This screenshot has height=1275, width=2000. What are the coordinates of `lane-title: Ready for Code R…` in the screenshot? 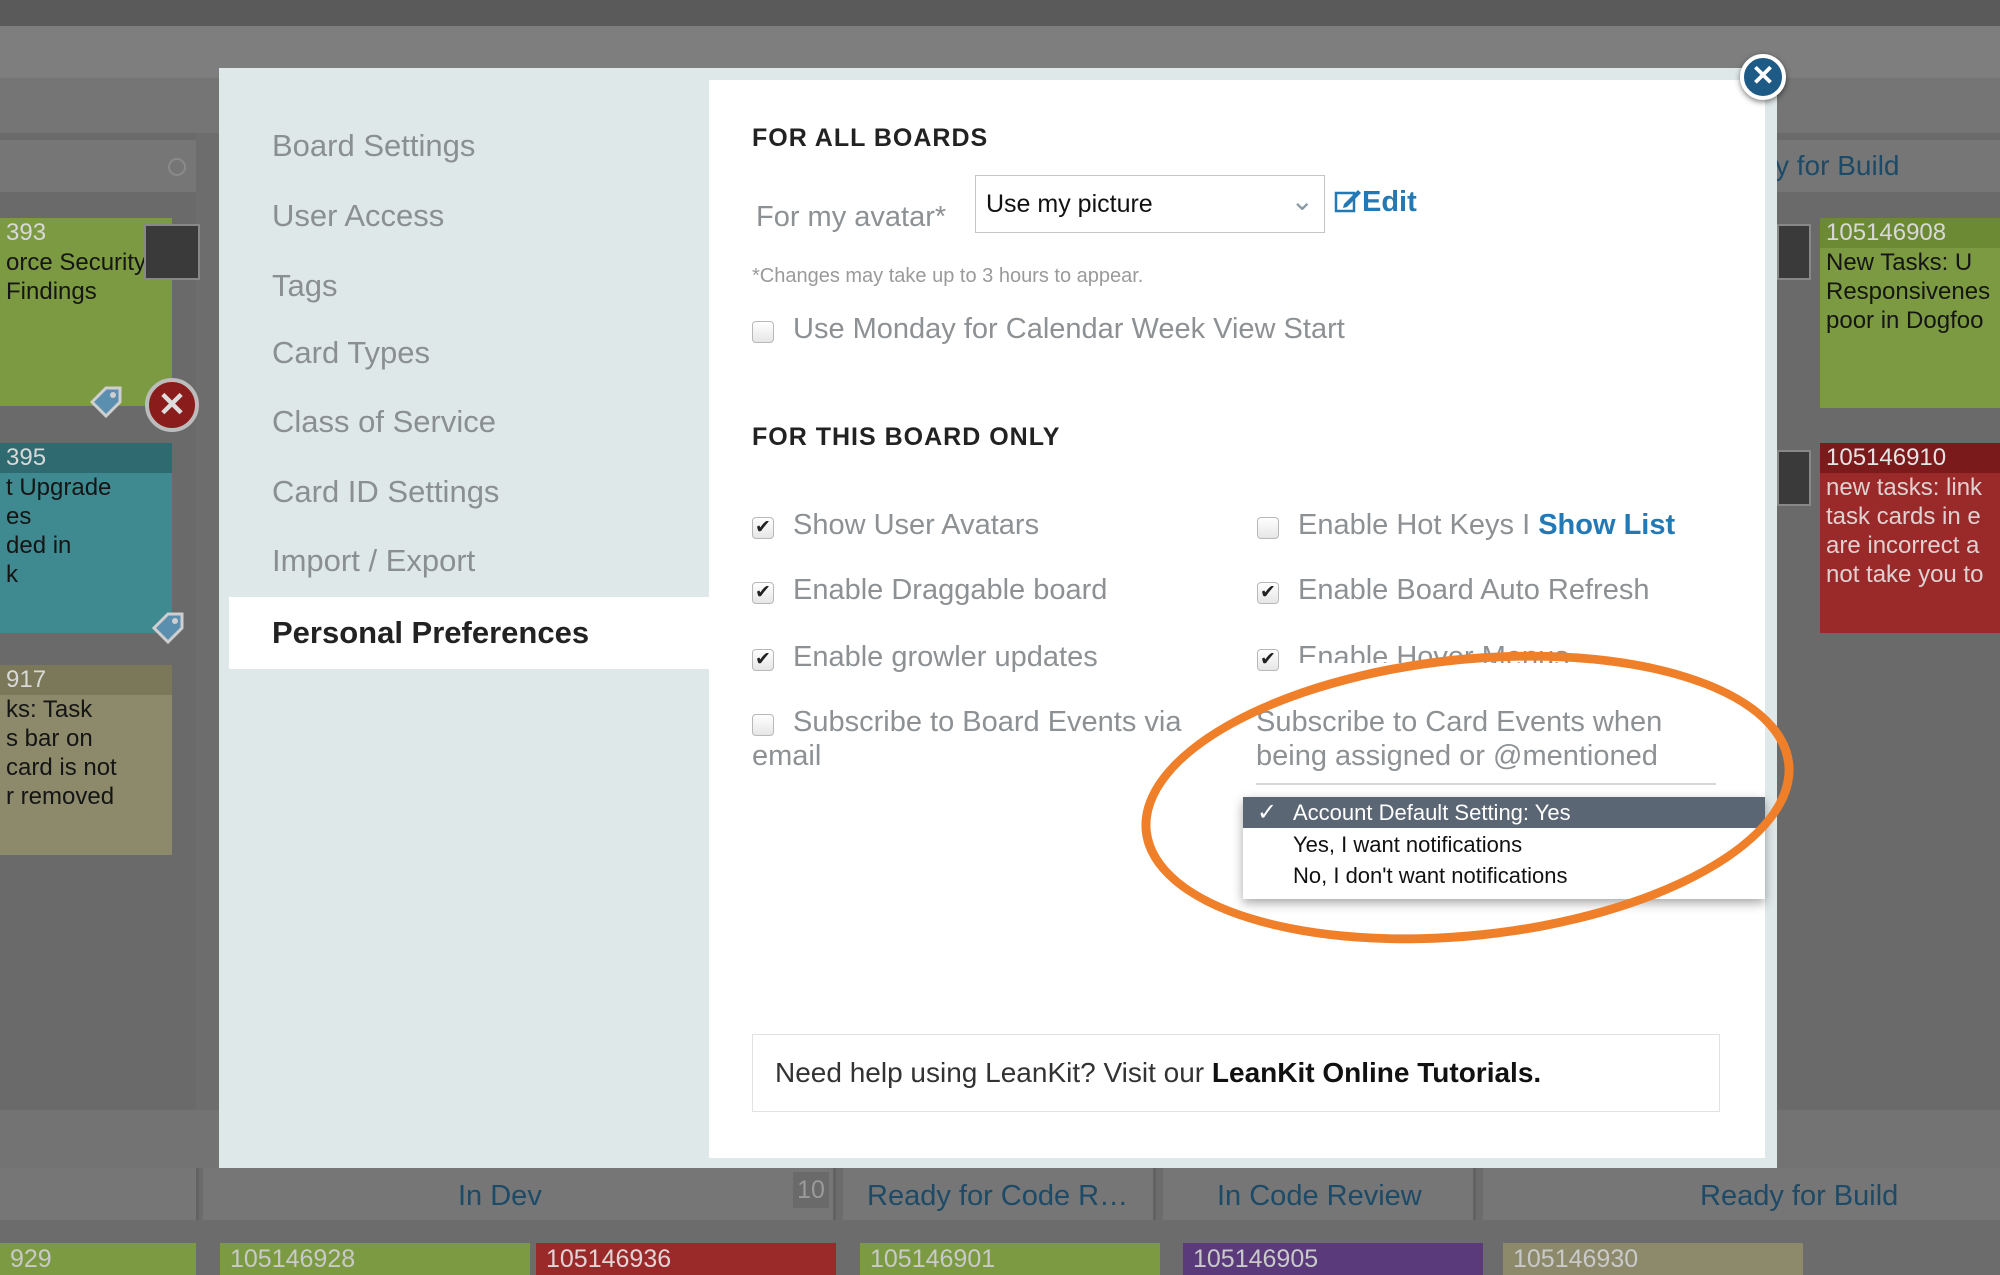 It's located at (998, 1196).